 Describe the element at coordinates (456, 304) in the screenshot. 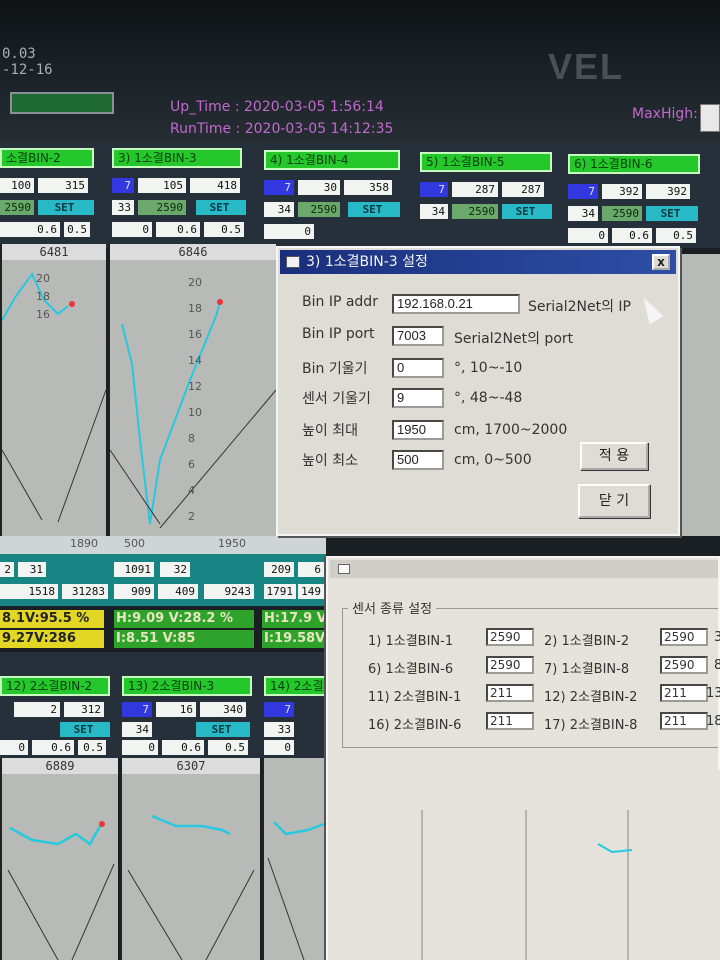

I see `ip-addr-field: 192.168.0.21` at that location.